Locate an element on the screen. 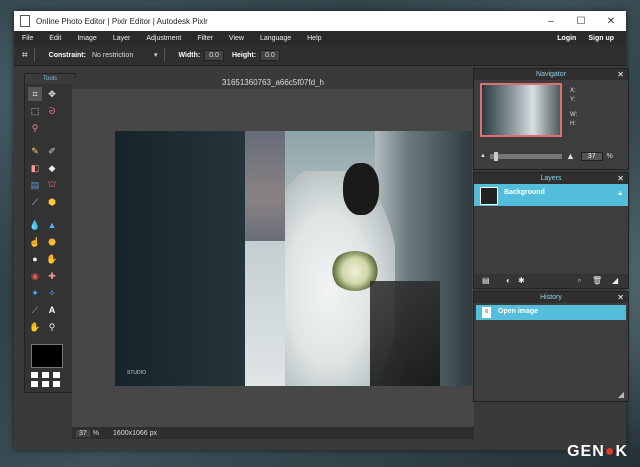 Image resolution: width=640 pixels, height=467 pixels. menu-view: View is located at coordinates (236, 38).